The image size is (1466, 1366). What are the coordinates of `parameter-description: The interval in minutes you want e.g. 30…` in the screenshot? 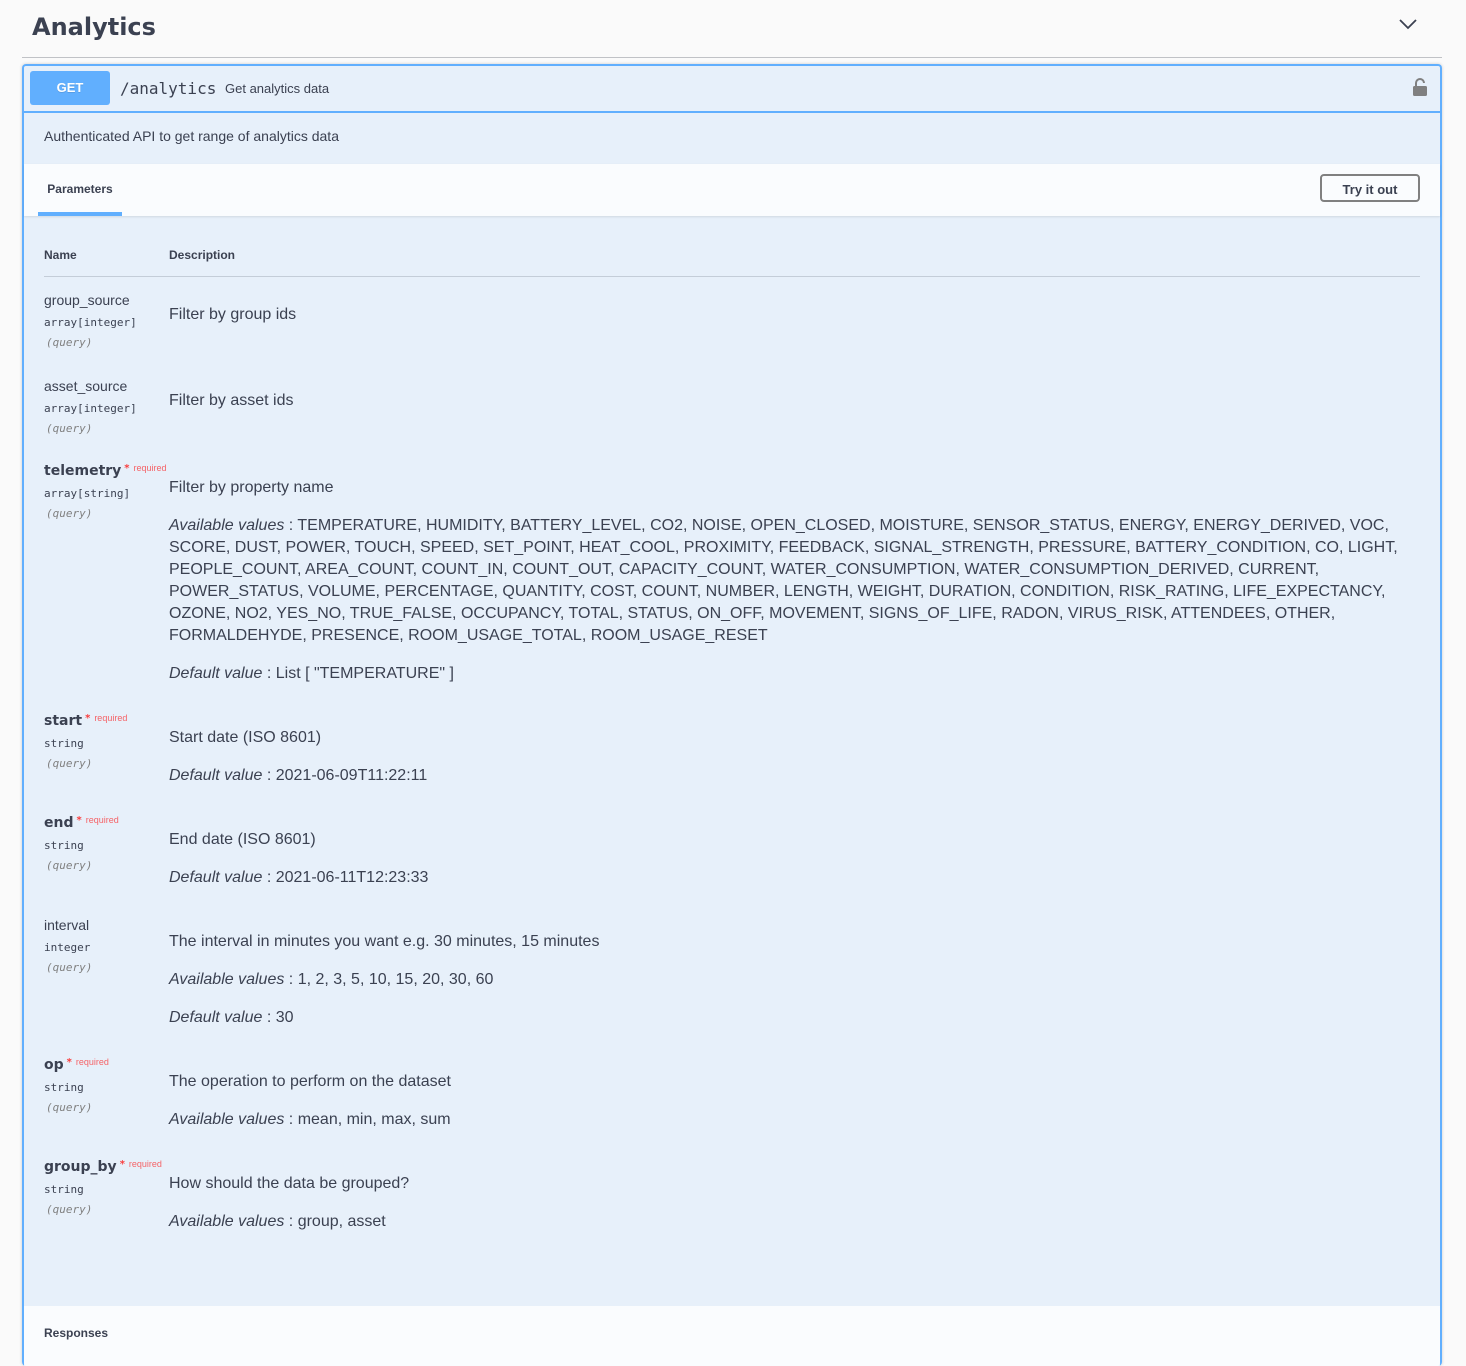 It's located at (384, 941).